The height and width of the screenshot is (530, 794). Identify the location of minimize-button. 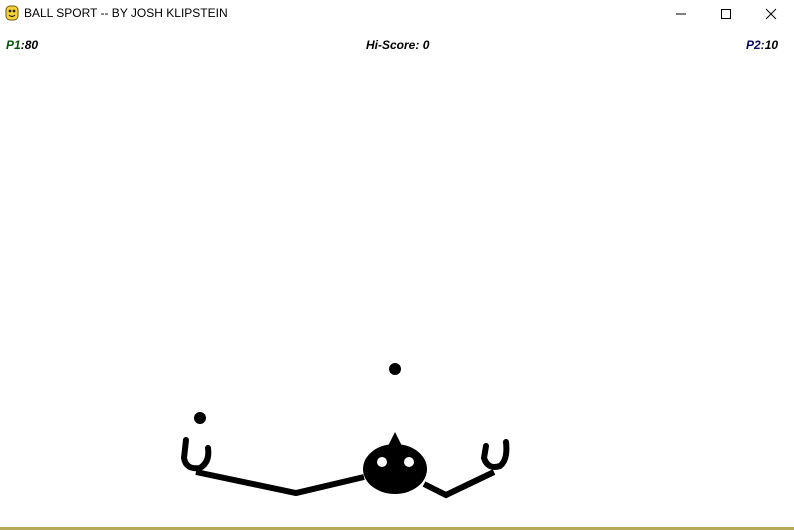
(681, 14).